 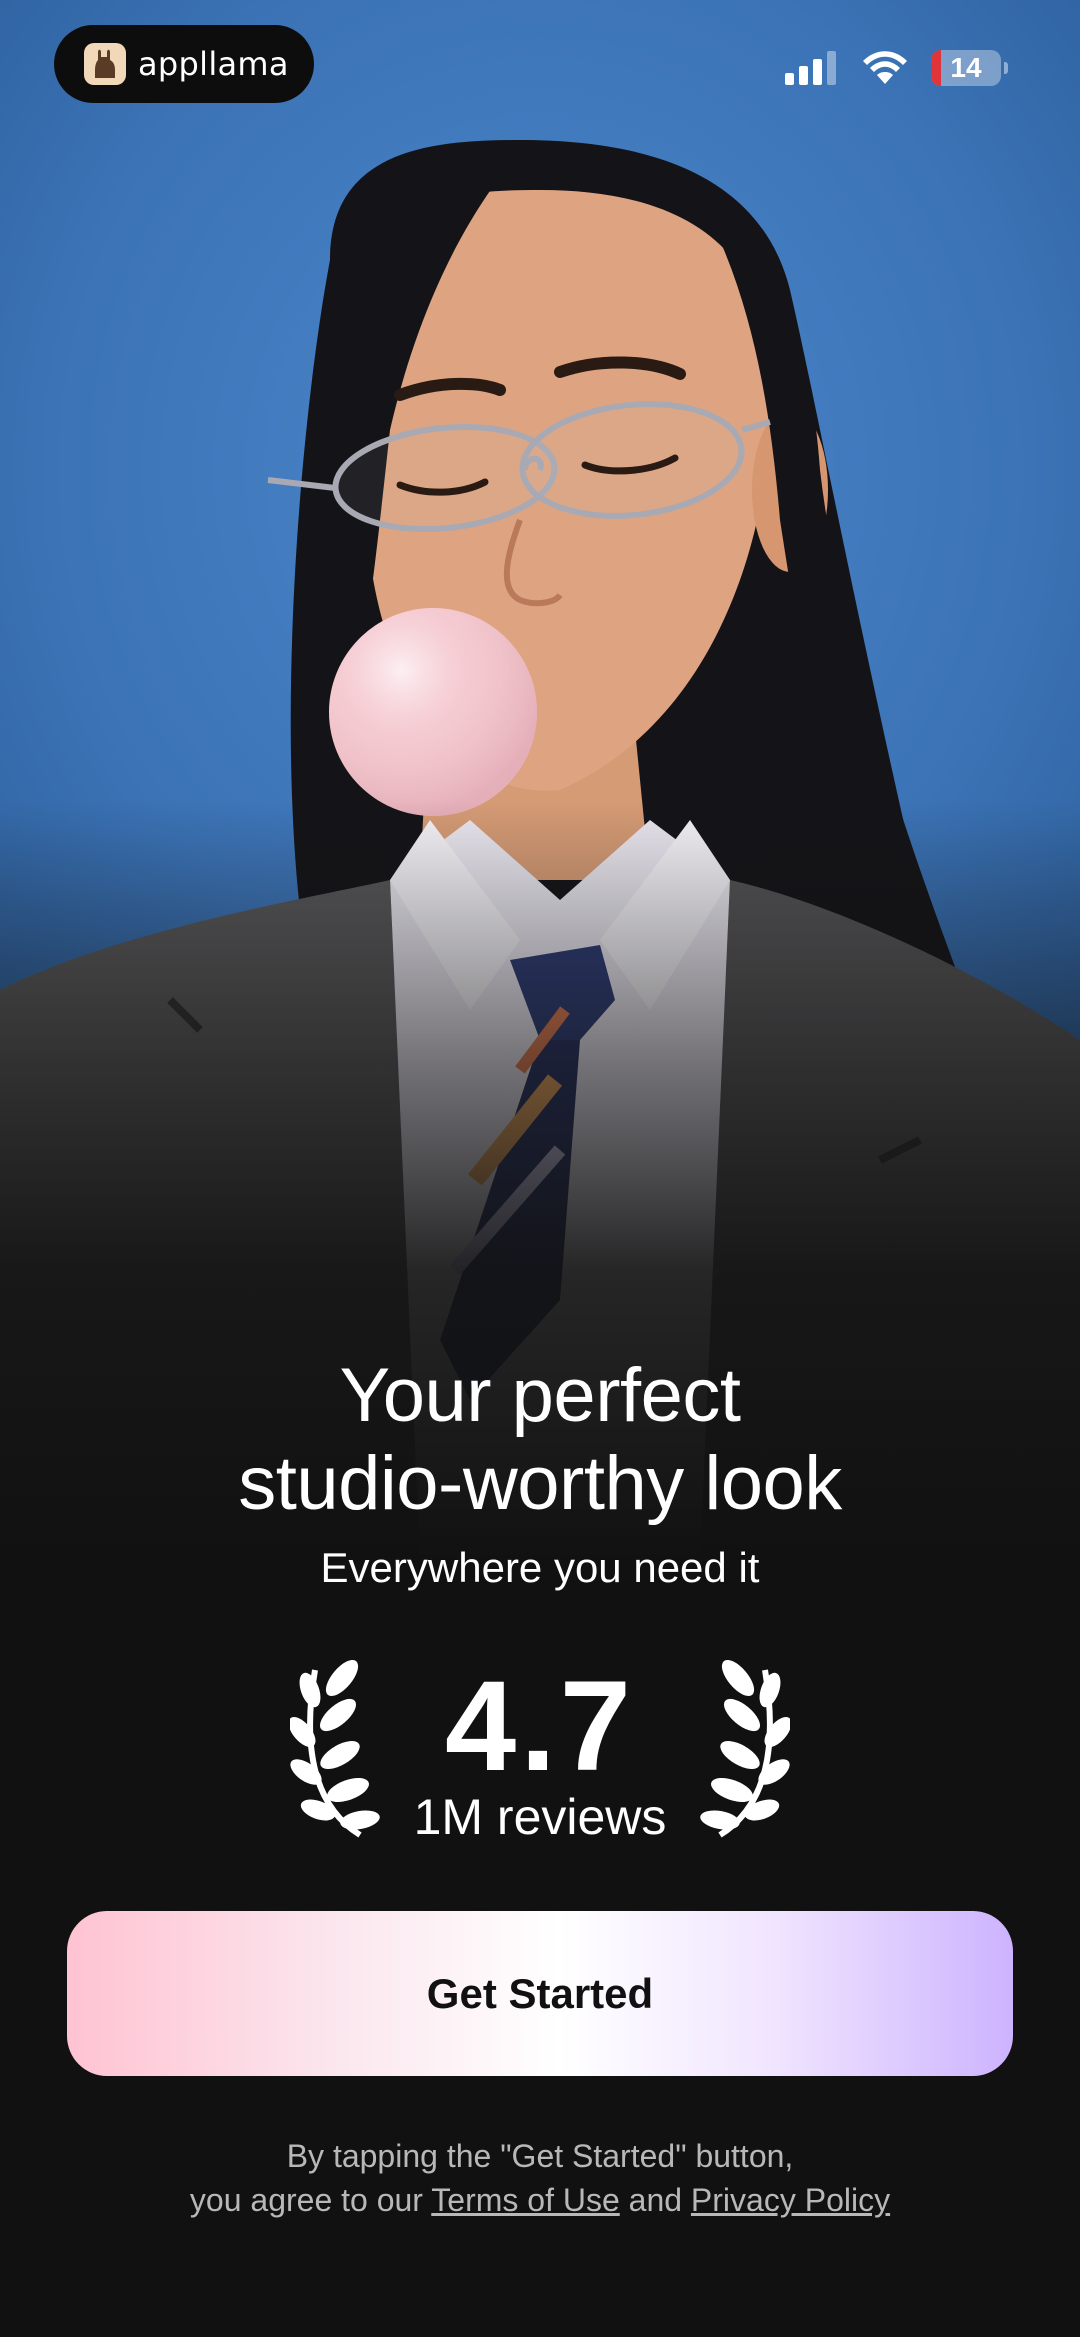 I want to click on brand-name: appllama, so click(x=213, y=64).